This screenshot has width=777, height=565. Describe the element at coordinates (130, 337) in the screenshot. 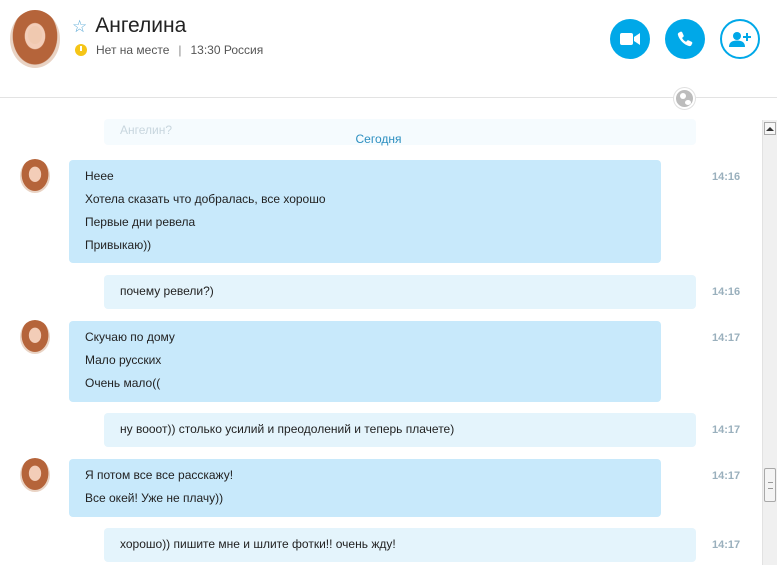

I see `message-line: Скучаю по дому` at that location.